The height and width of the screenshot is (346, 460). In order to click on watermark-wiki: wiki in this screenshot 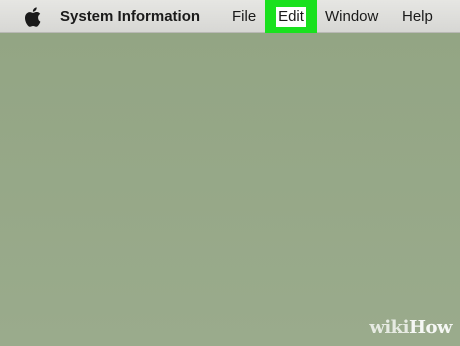, I will do `click(389, 327)`.